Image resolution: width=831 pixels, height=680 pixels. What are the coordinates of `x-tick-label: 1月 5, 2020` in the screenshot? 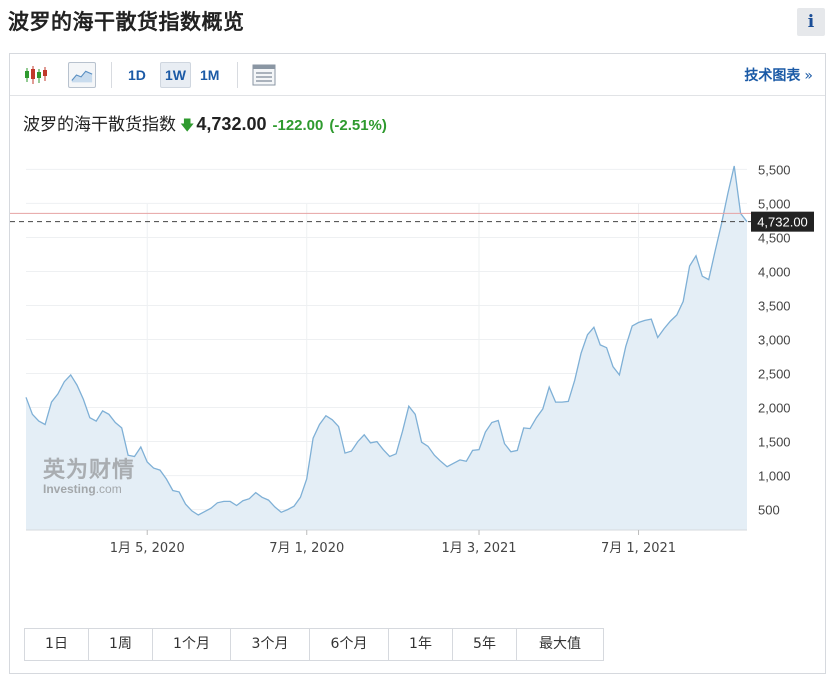 It's located at (147, 548).